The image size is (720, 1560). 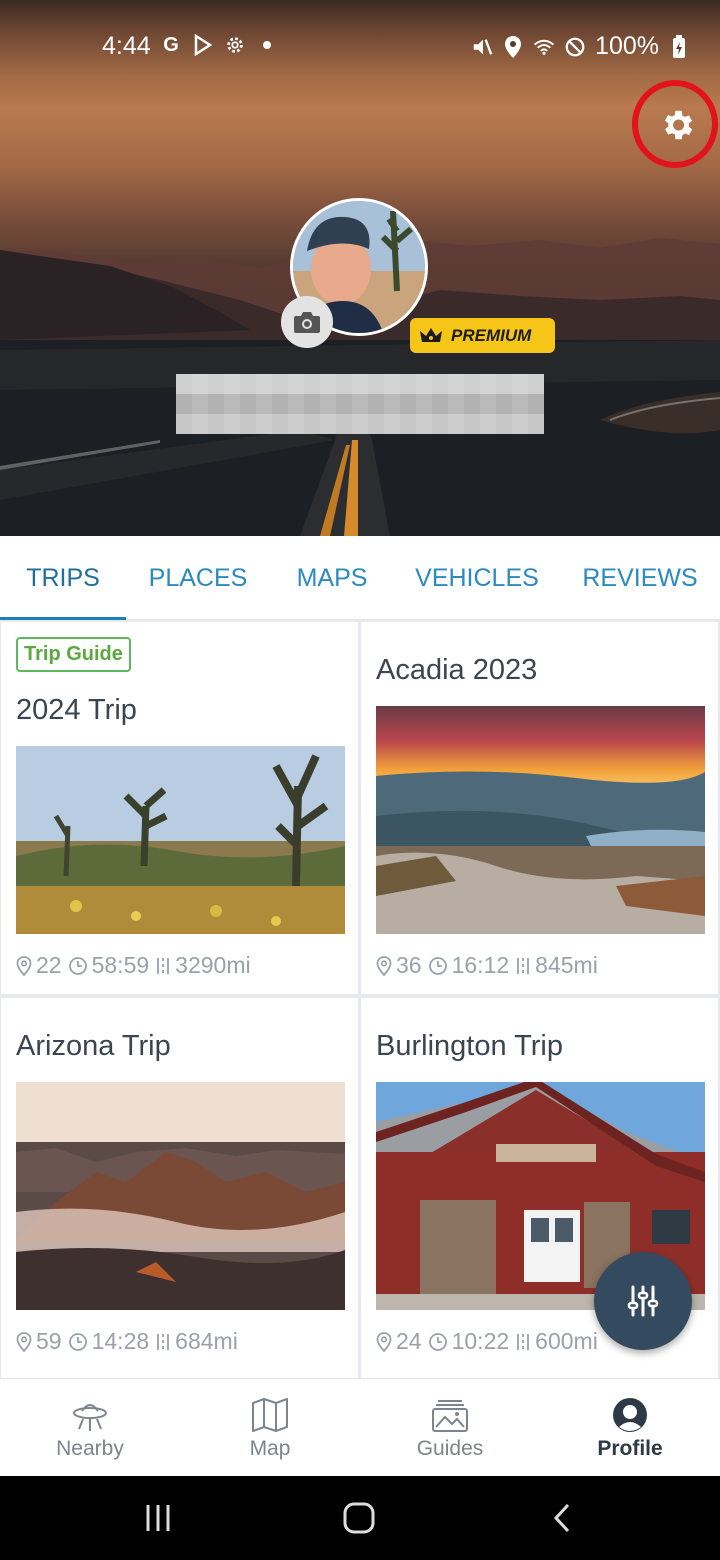 I want to click on stops-value: 36, so click(x=409, y=965).